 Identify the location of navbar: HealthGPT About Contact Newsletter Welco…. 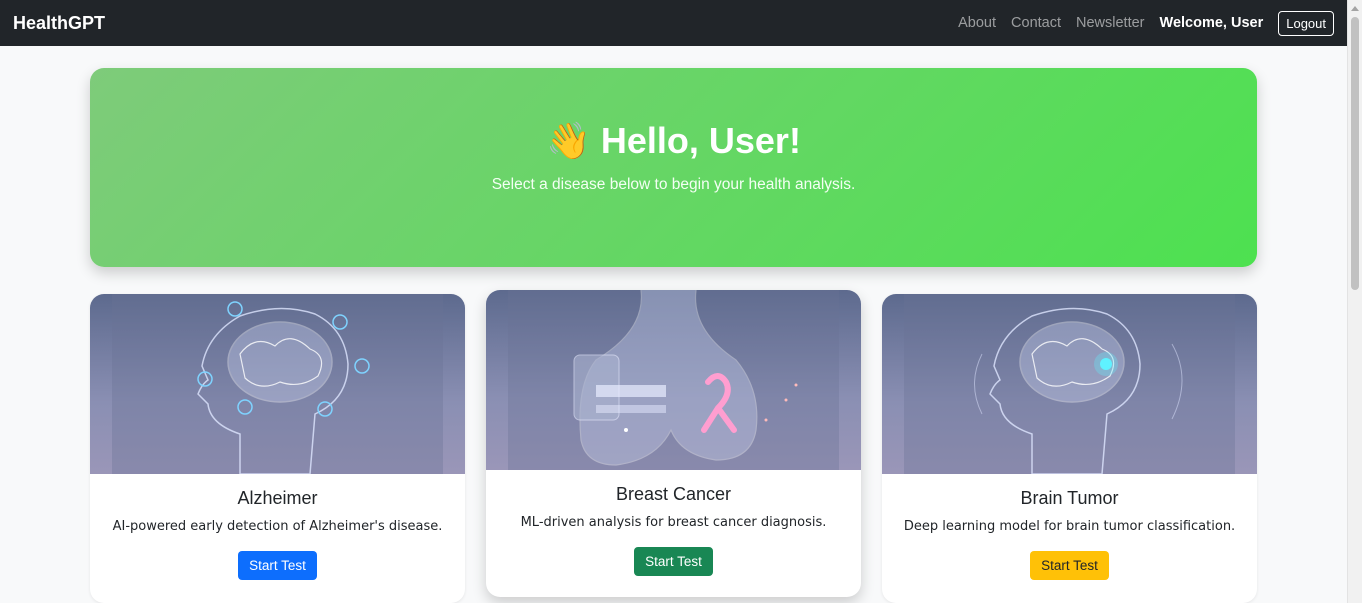
(673, 23).